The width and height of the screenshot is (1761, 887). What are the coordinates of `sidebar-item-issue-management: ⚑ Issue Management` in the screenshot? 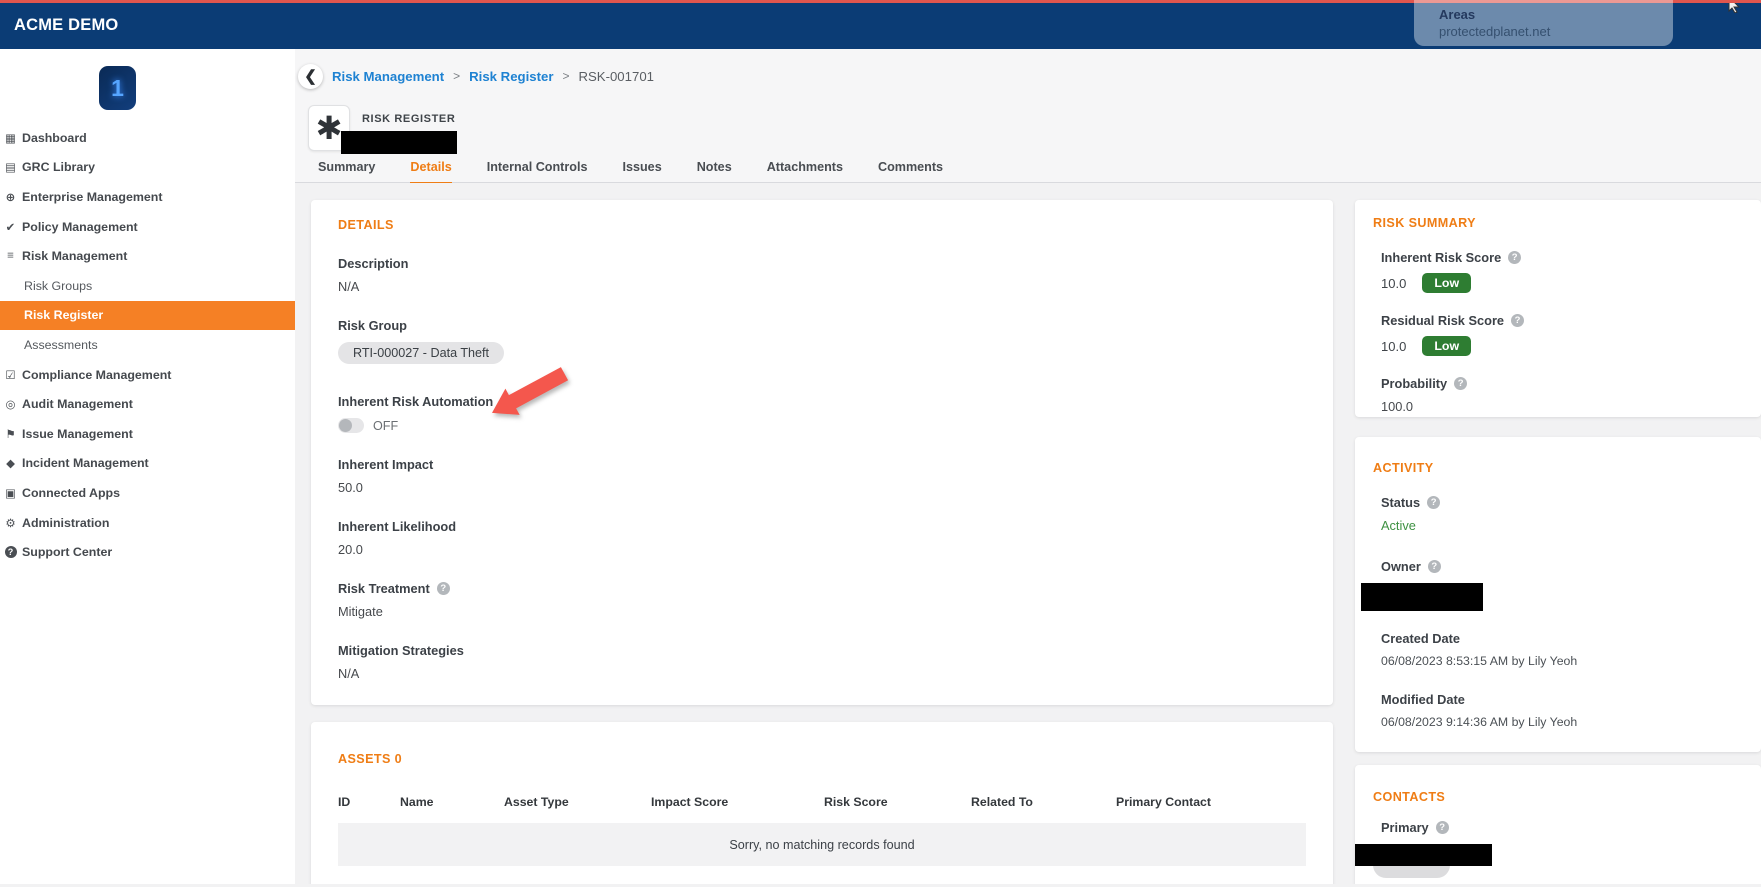 It's located at (147, 434).